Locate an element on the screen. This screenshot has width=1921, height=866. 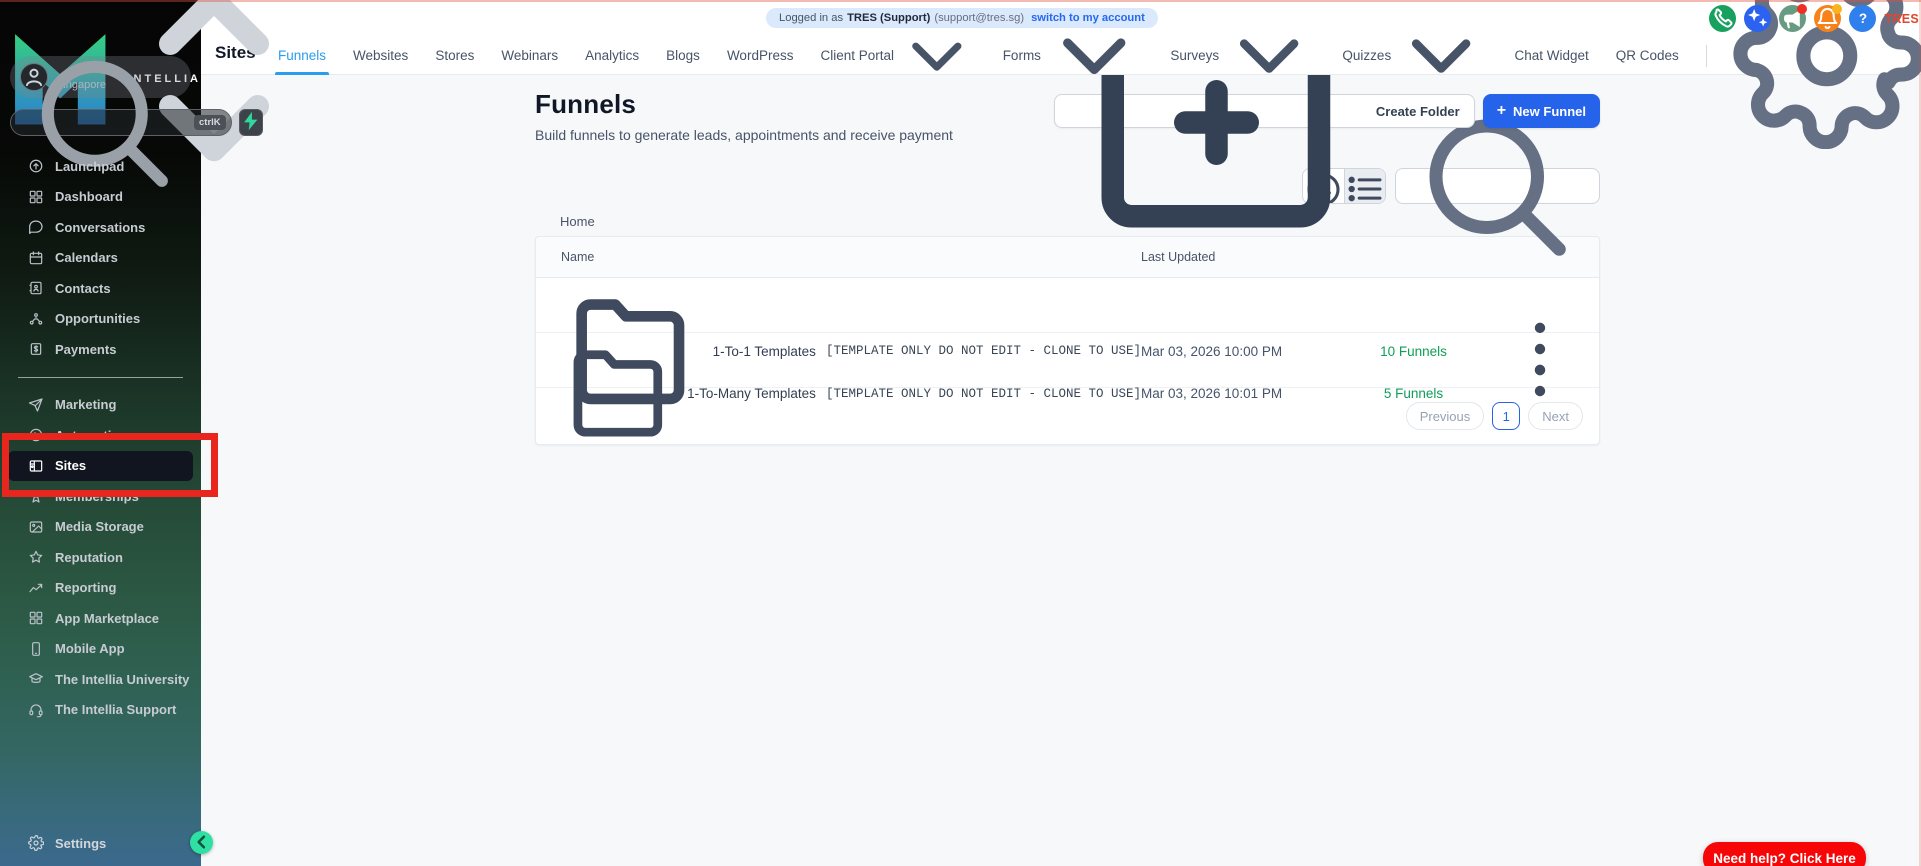
annotation-top-line is located at coordinates (960, 1).